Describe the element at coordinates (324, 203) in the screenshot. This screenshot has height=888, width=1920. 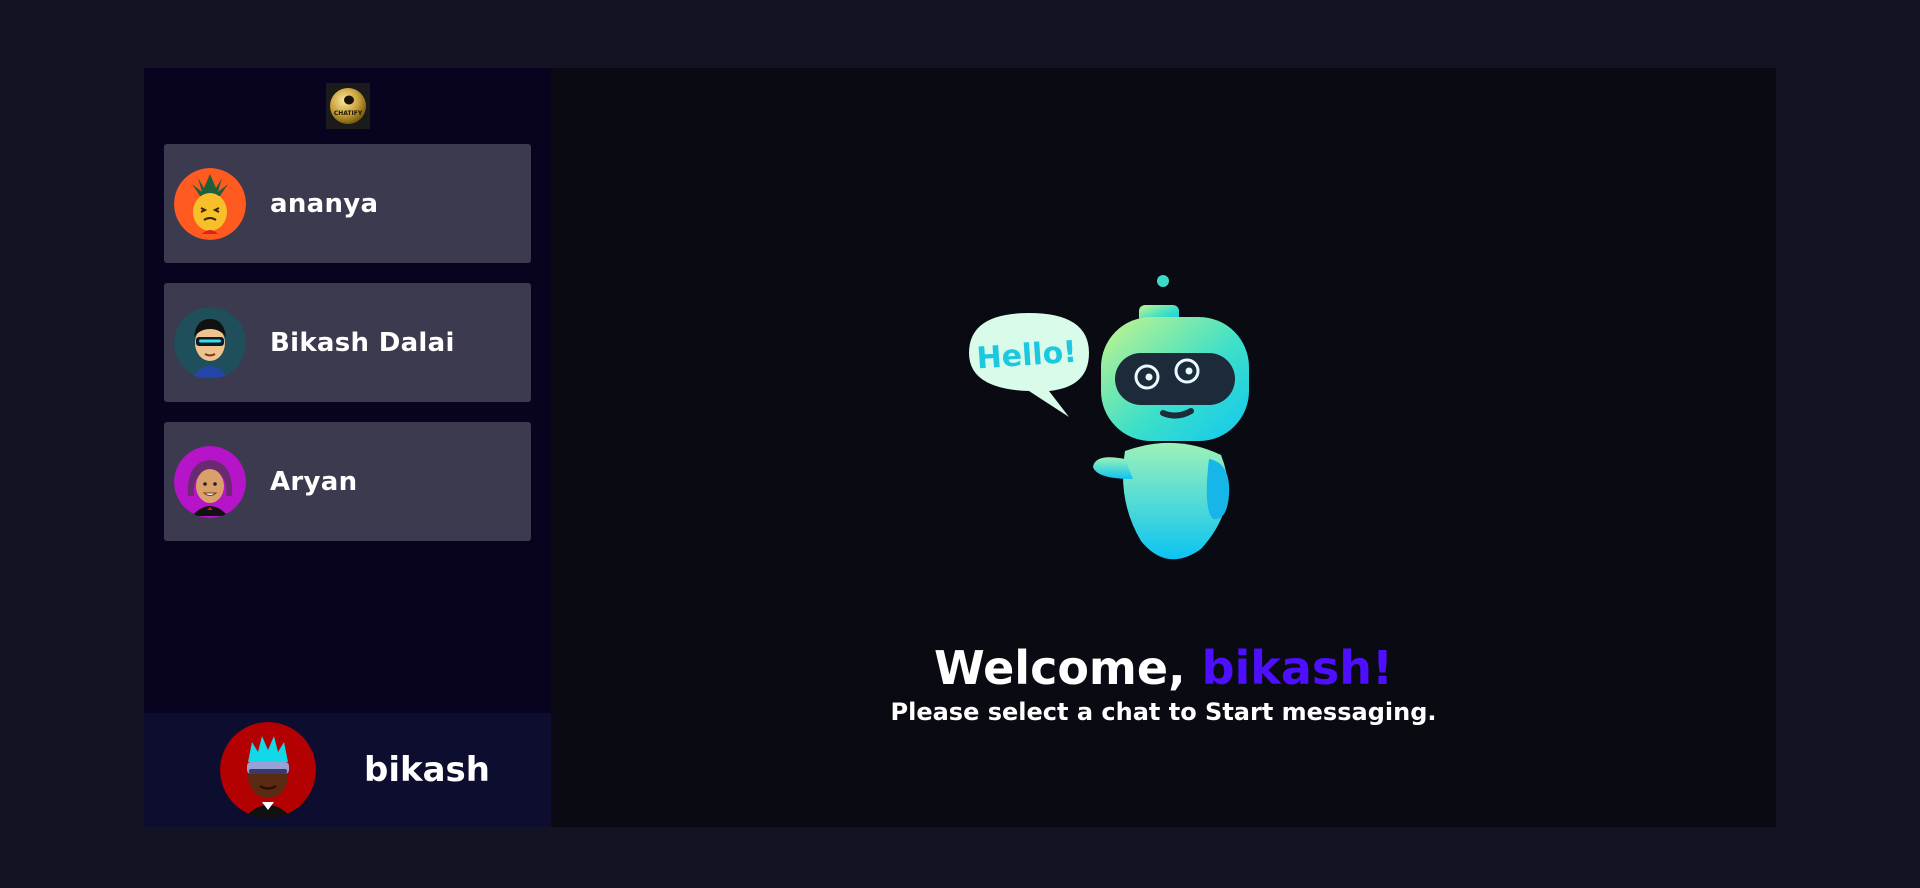
I see `contact-name: ananya` at that location.